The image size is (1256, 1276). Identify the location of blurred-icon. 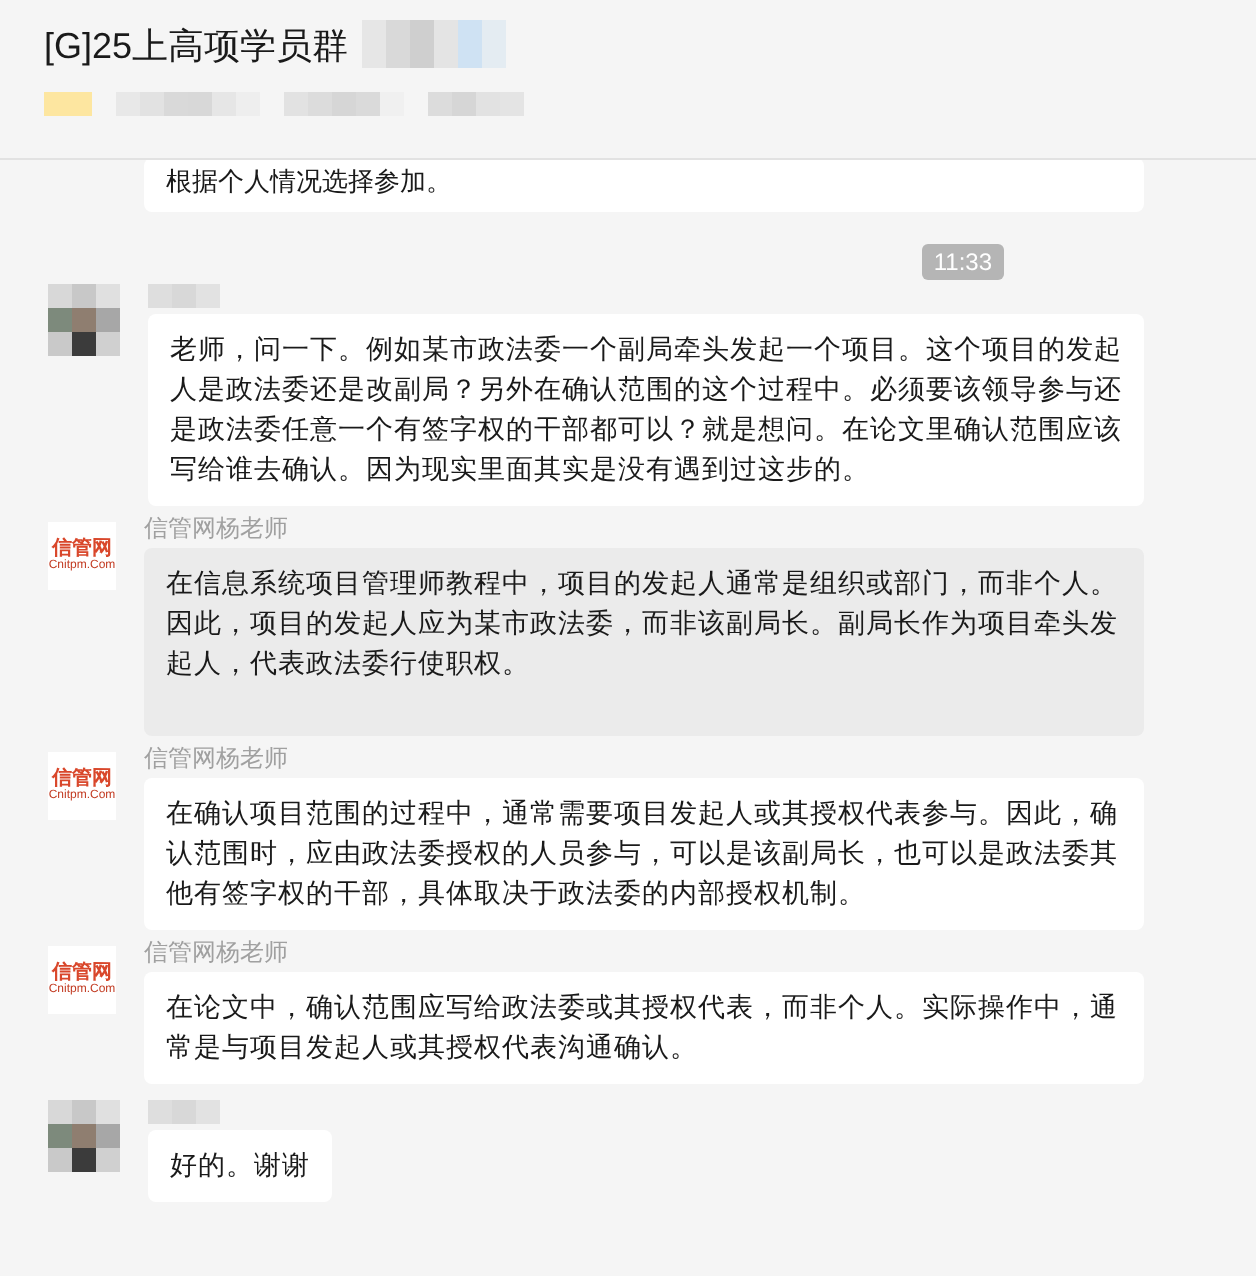
(68, 104).